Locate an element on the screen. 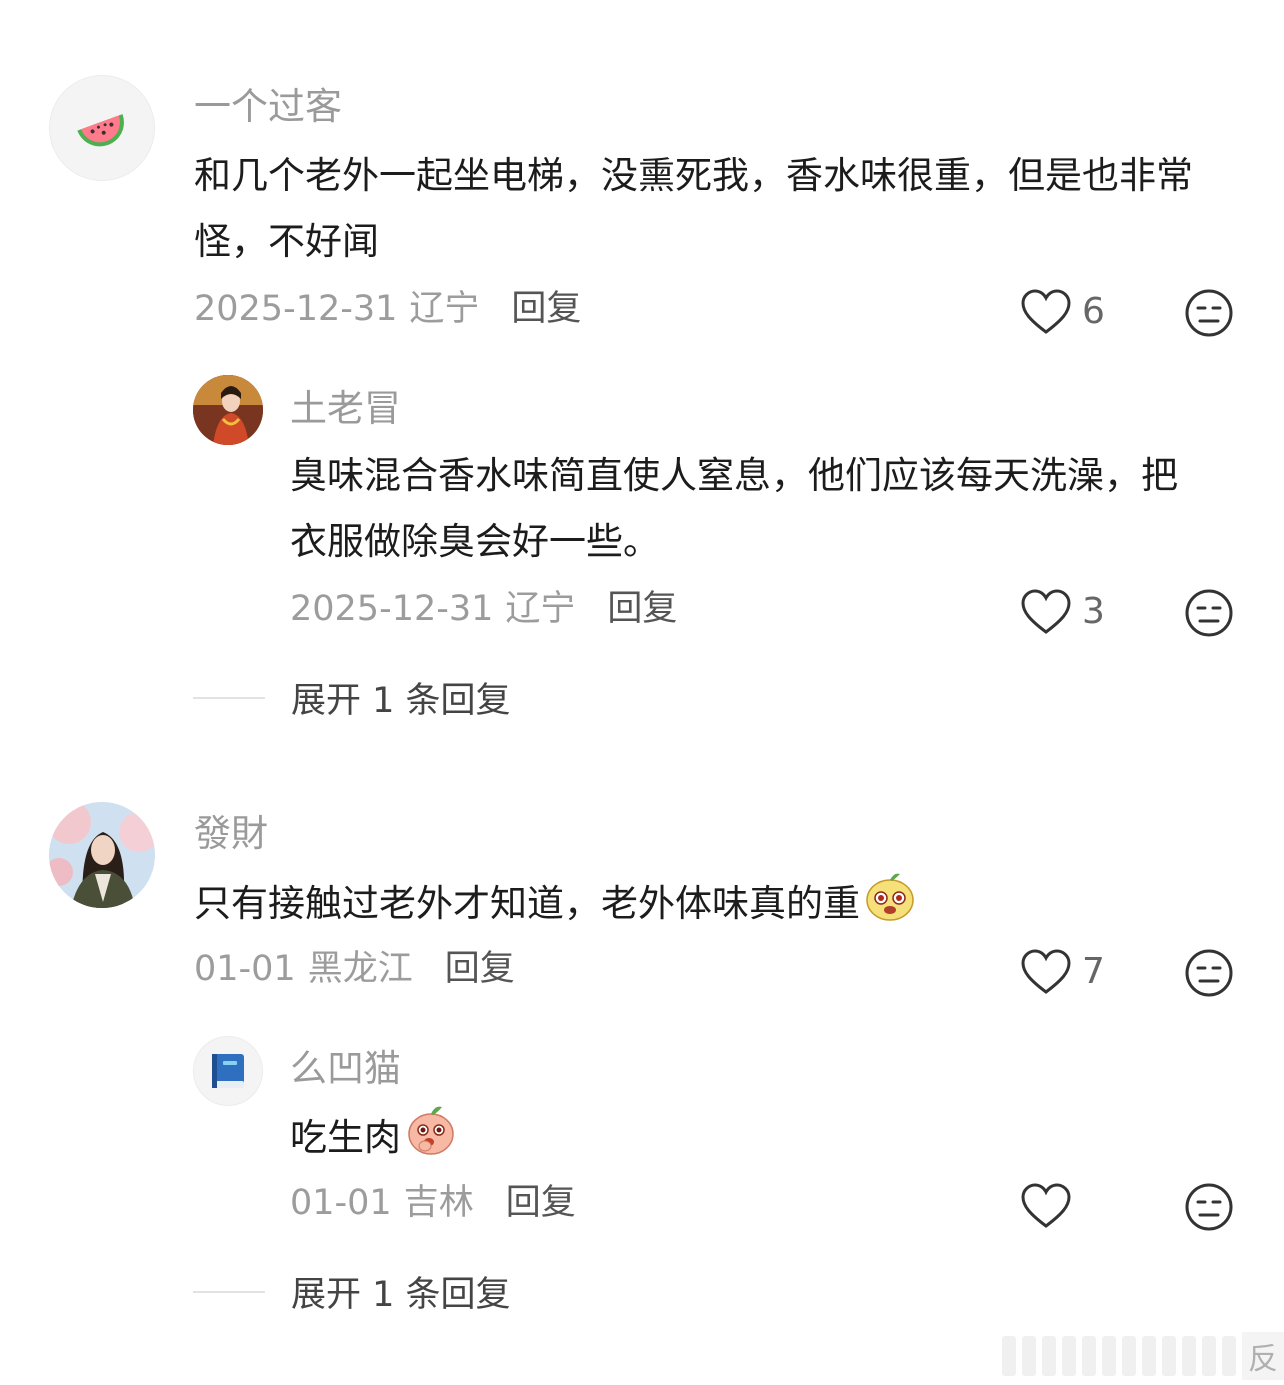 The height and width of the screenshot is (1385, 1284). reply-text: 吃生肉 is located at coordinates (740, 1139).